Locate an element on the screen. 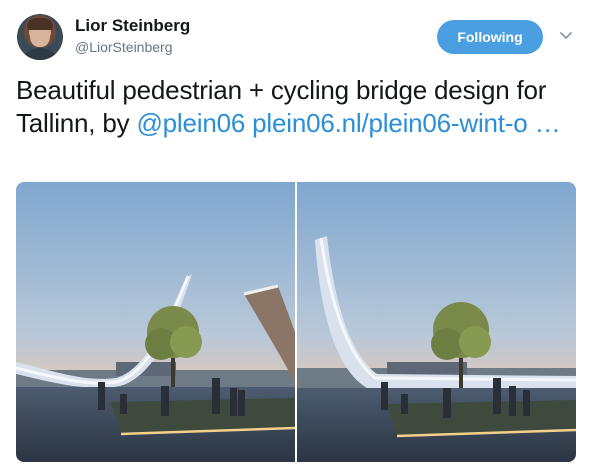 Image resolution: width=601 pixels, height=472 pixels. author-display-name: Lior Steinberg is located at coordinates (132, 26).